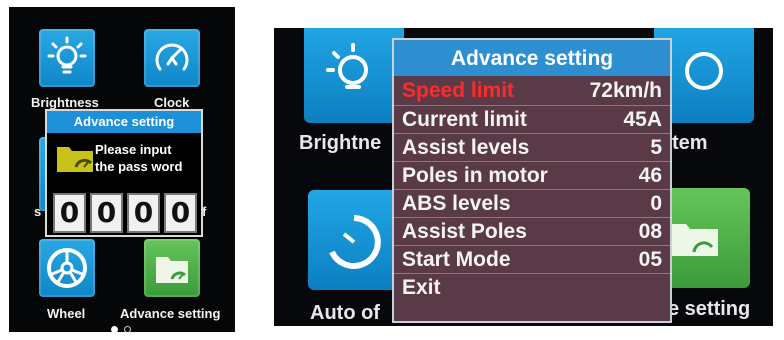  Describe the element at coordinates (133, 149) in the screenshot. I see `dialog-message-line1: Please input` at that location.